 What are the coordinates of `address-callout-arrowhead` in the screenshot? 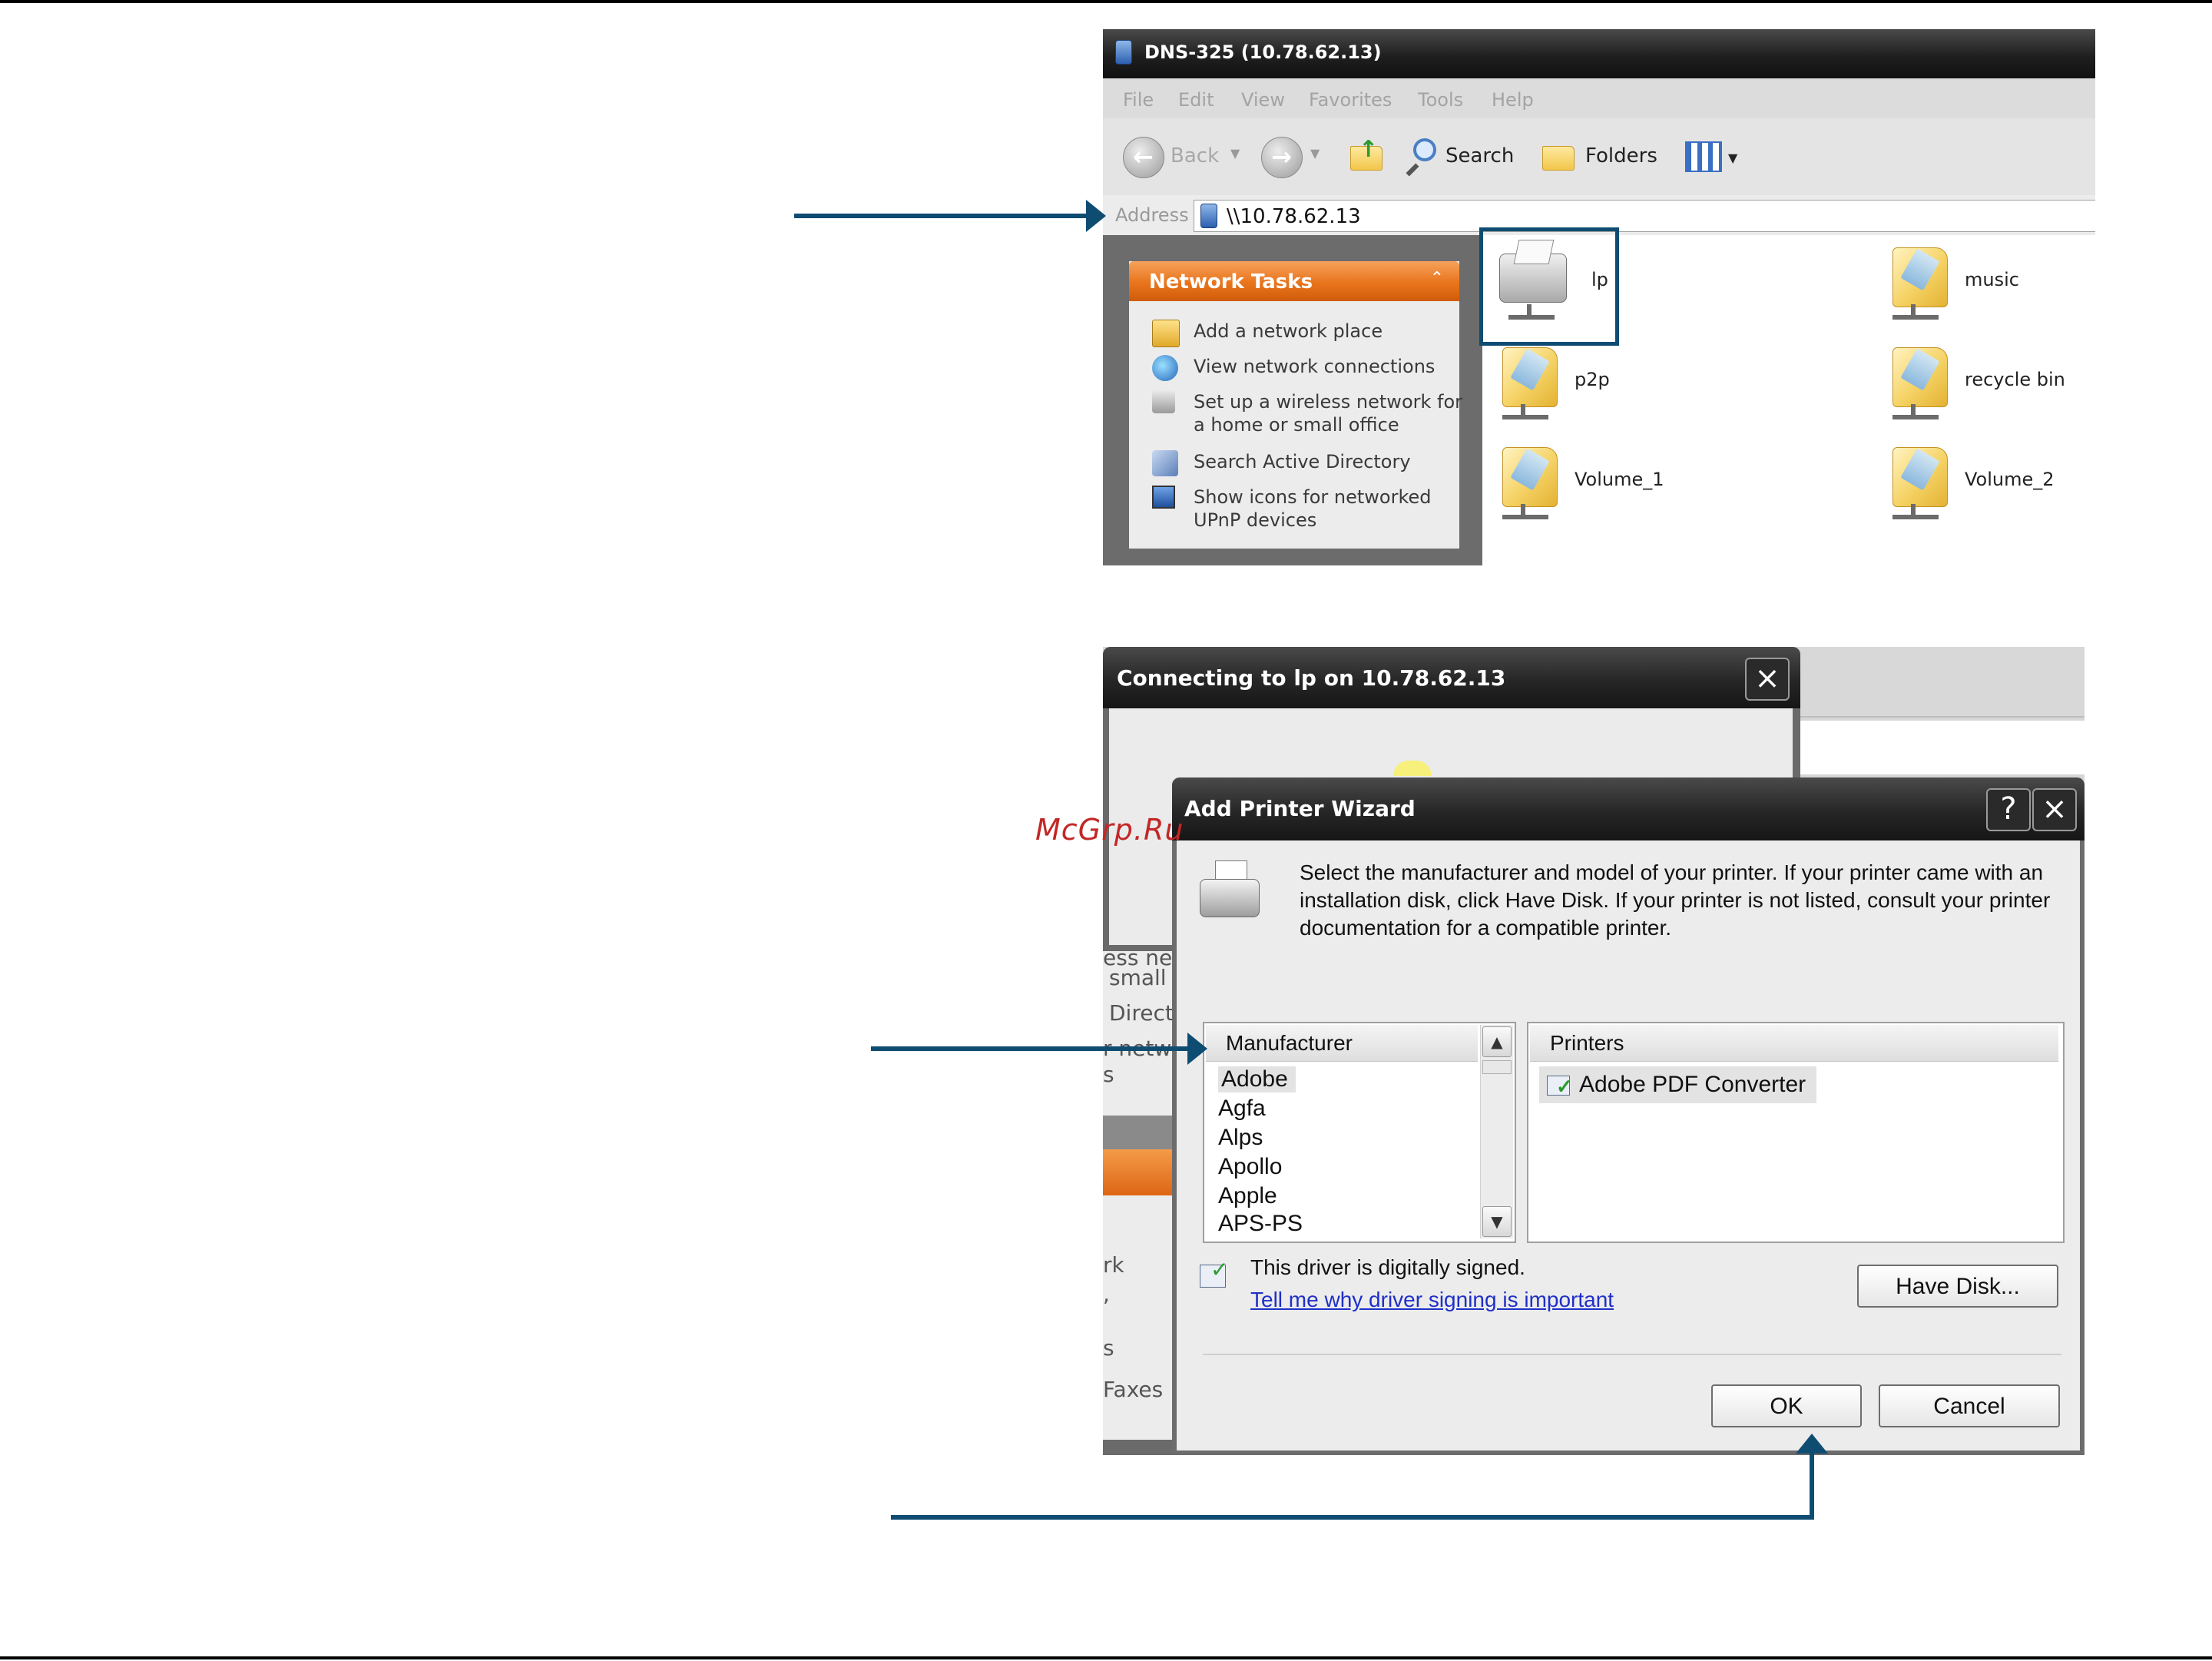 It's located at (1096, 216).